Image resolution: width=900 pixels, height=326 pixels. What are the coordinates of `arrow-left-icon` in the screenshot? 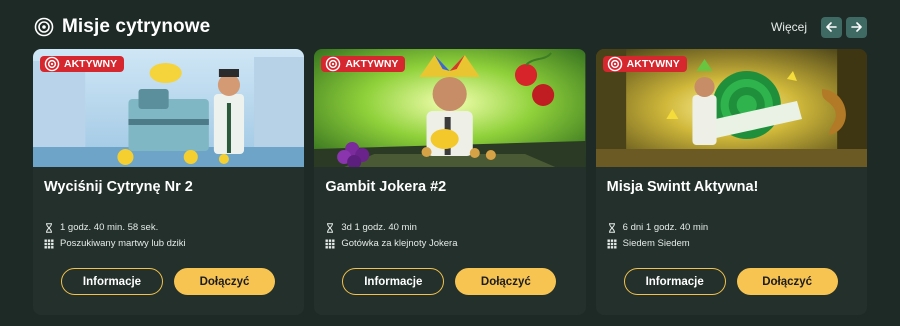 It's located at (831, 27).